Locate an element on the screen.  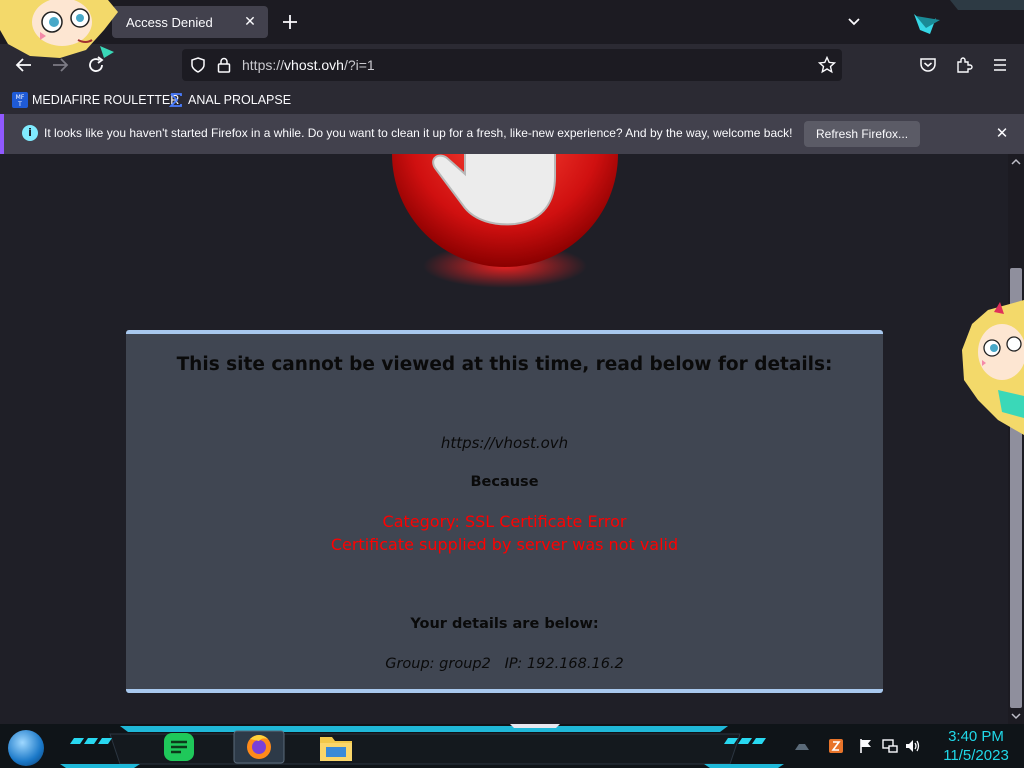
start-button is located at coordinates (26, 748).